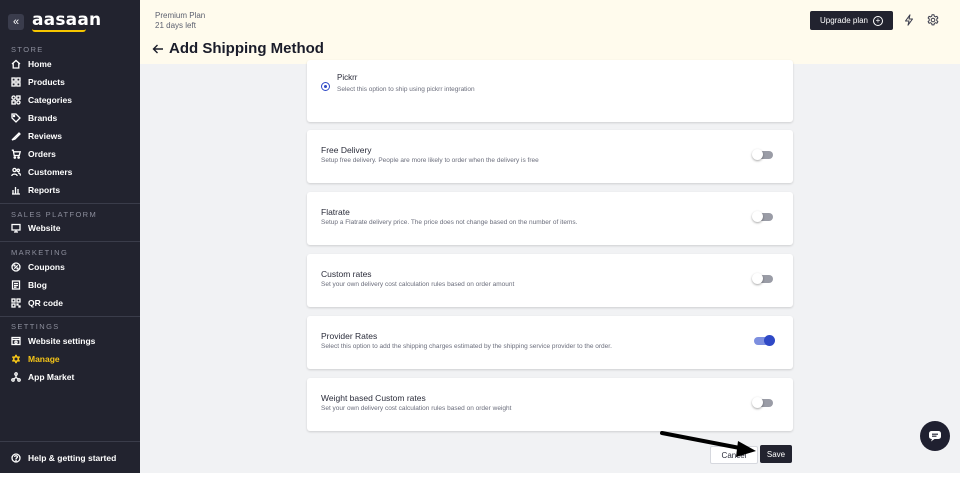  Describe the element at coordinates (844, 20) in the screenshot. I see `upgrade-plan-label: Upgrade plan` at that location.